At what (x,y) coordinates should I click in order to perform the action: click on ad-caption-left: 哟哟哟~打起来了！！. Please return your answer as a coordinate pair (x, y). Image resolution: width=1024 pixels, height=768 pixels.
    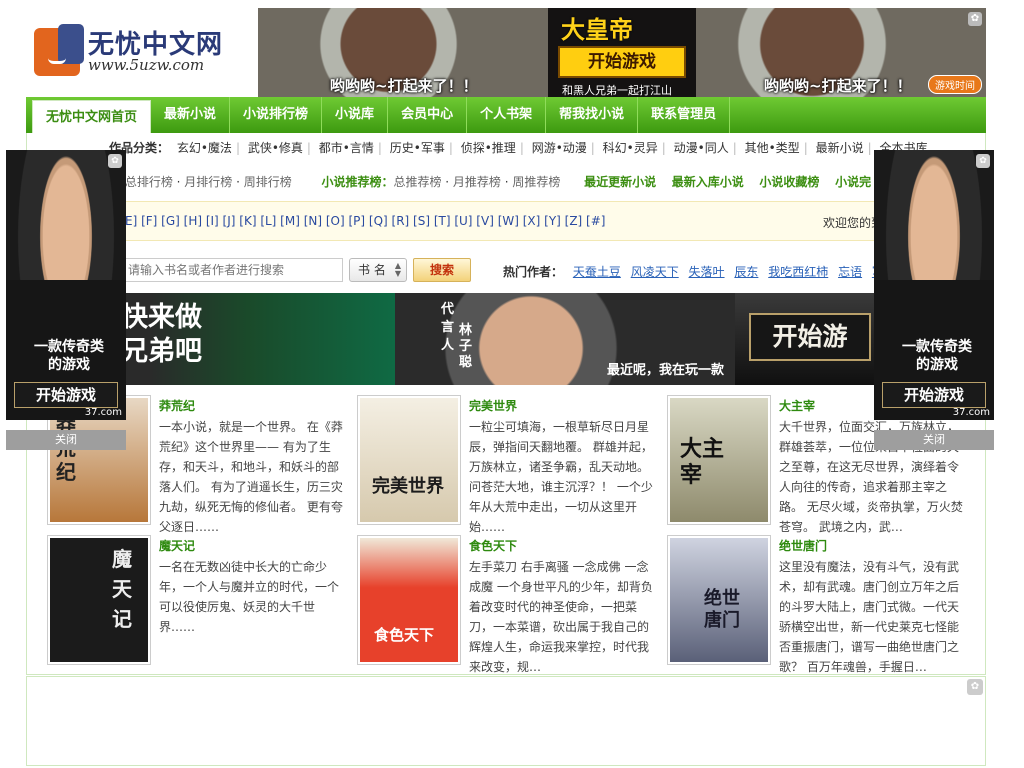
    Looking at the image, I should click on (404, 86).